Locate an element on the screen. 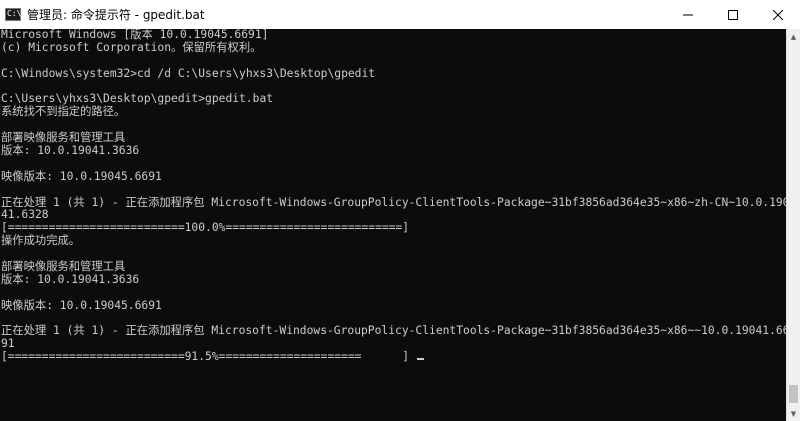  console-line: 部署映像服务和管理工具 is located at coordinates (63, 267).